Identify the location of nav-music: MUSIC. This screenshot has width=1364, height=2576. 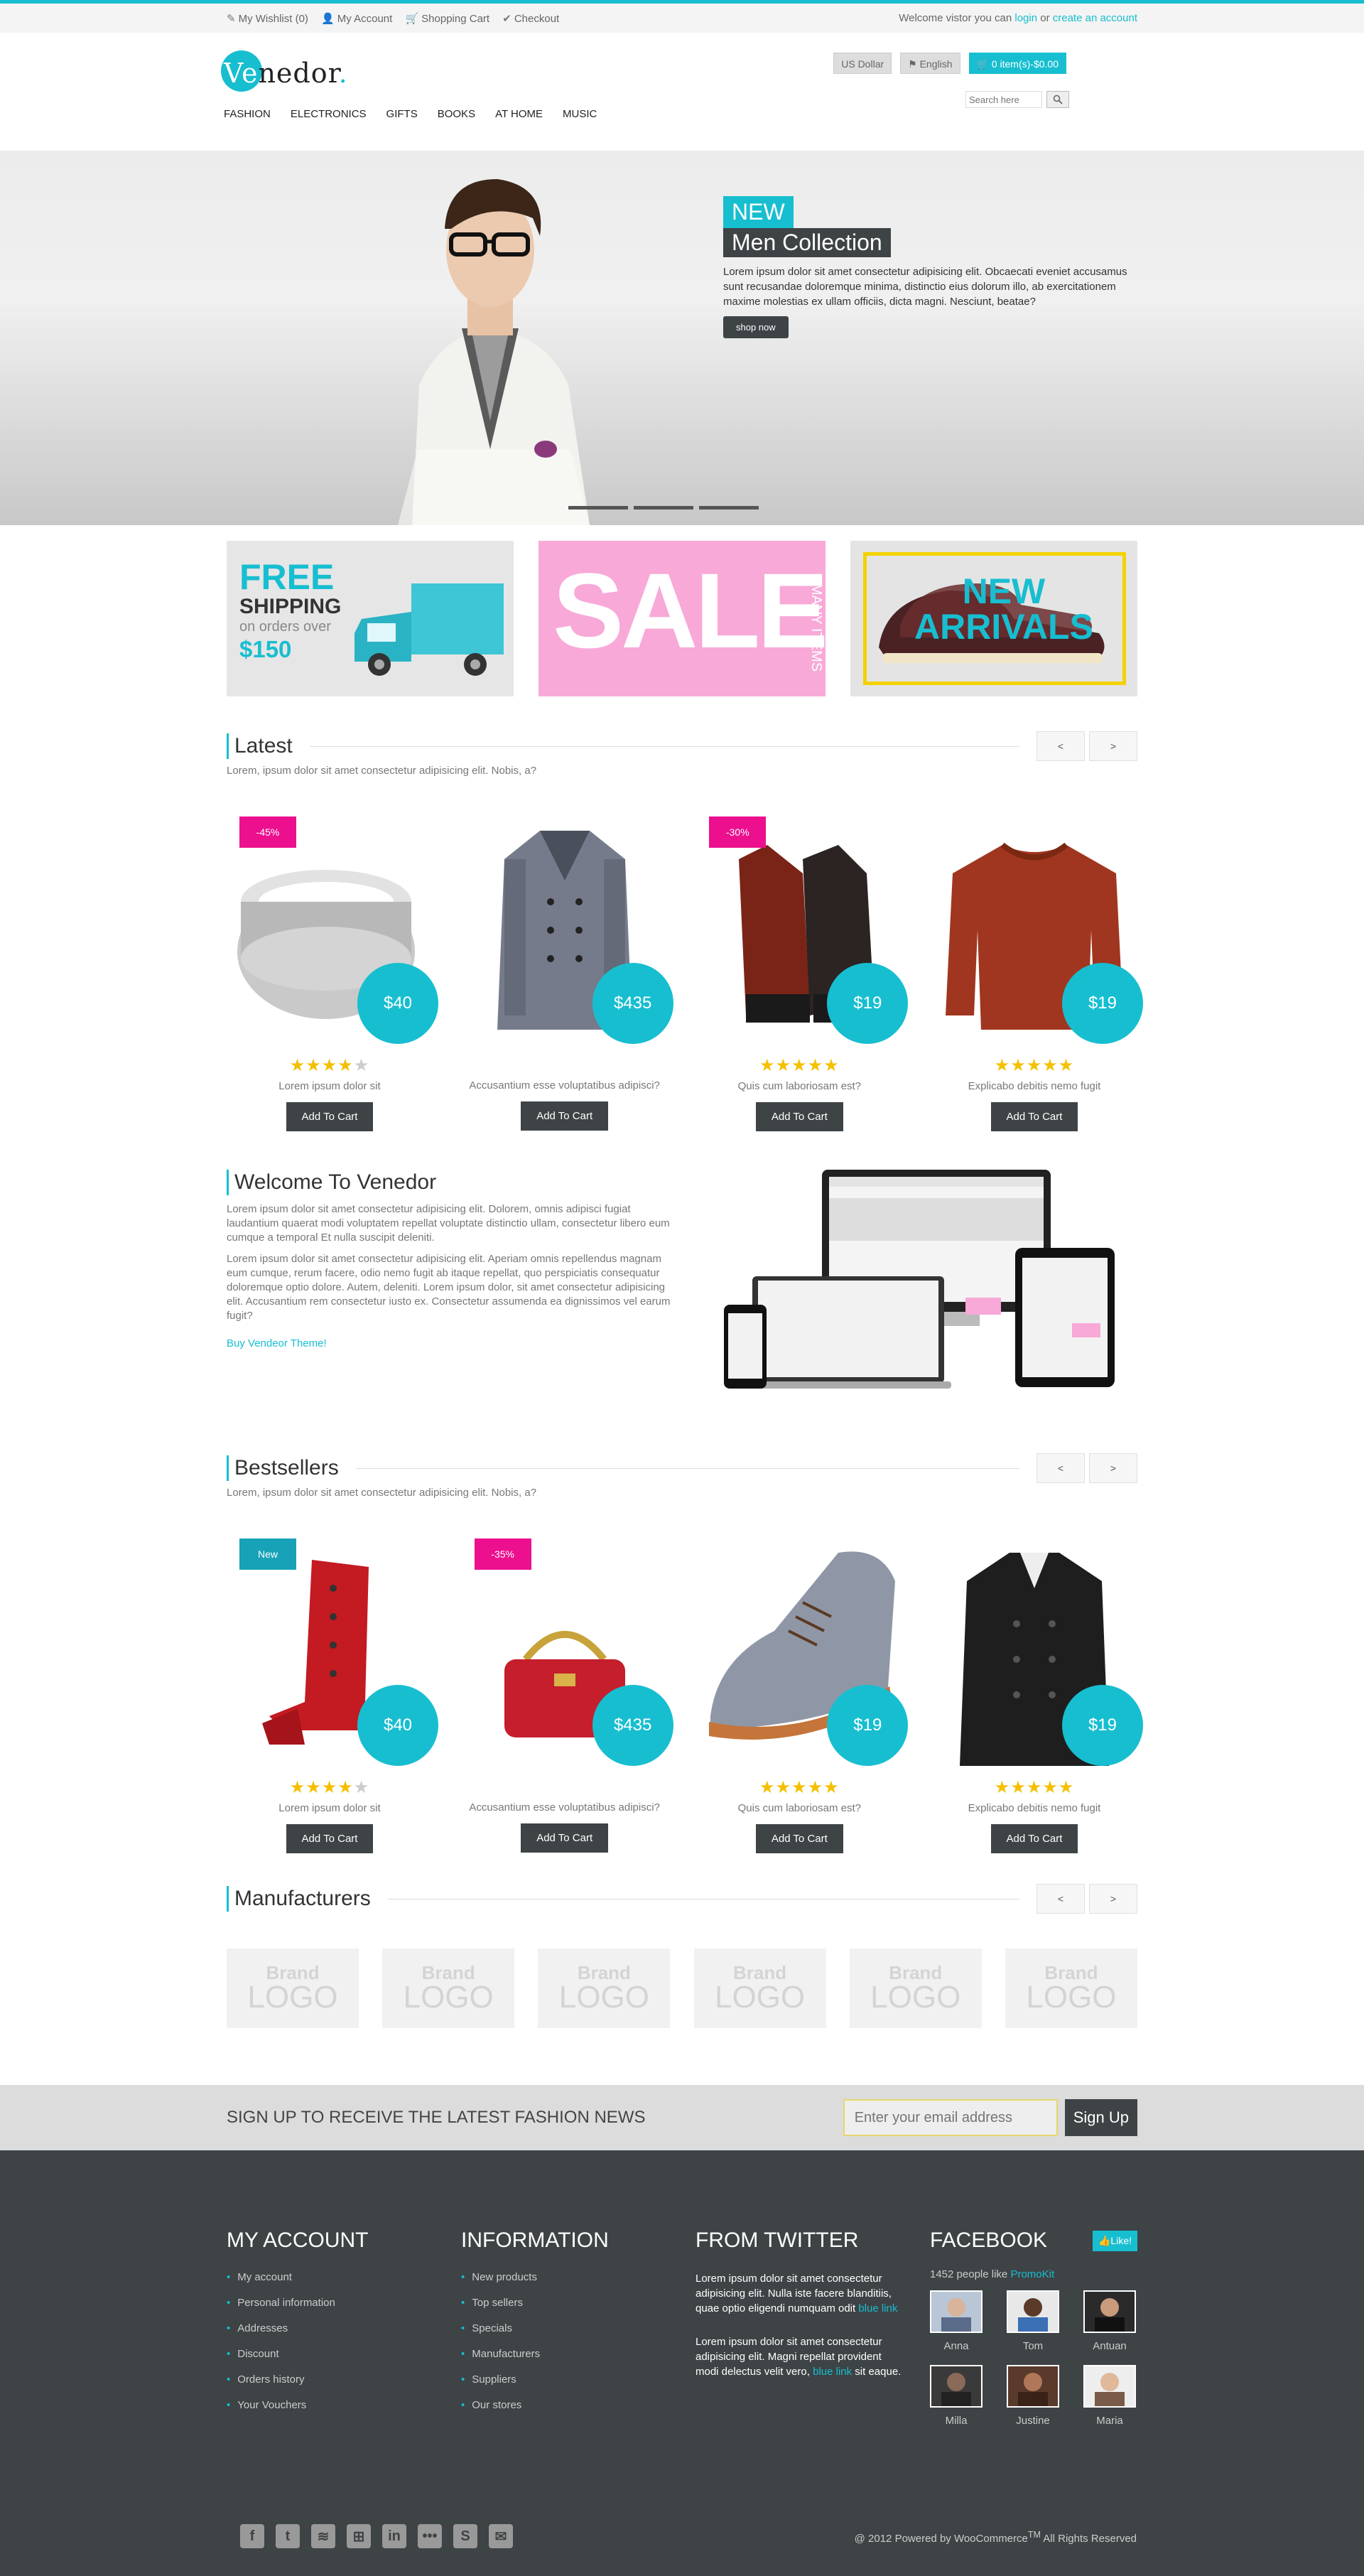
(580, 114).